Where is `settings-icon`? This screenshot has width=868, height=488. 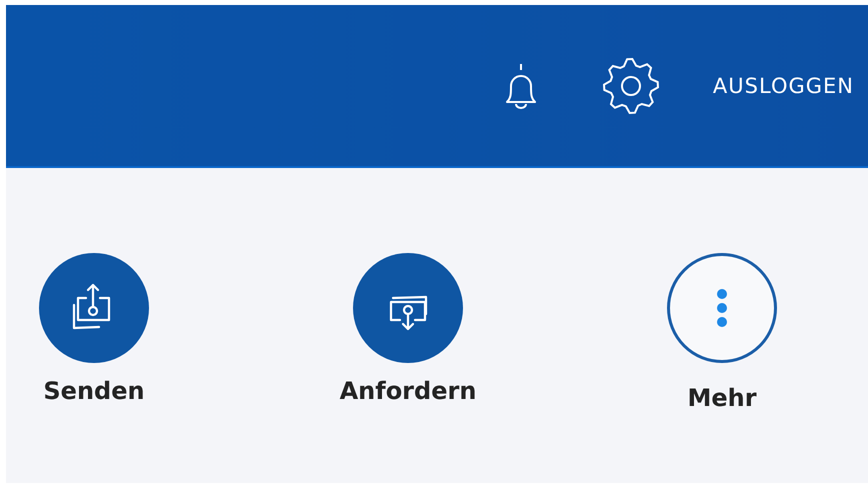
settings-icon is located at coordinates (630, 86).